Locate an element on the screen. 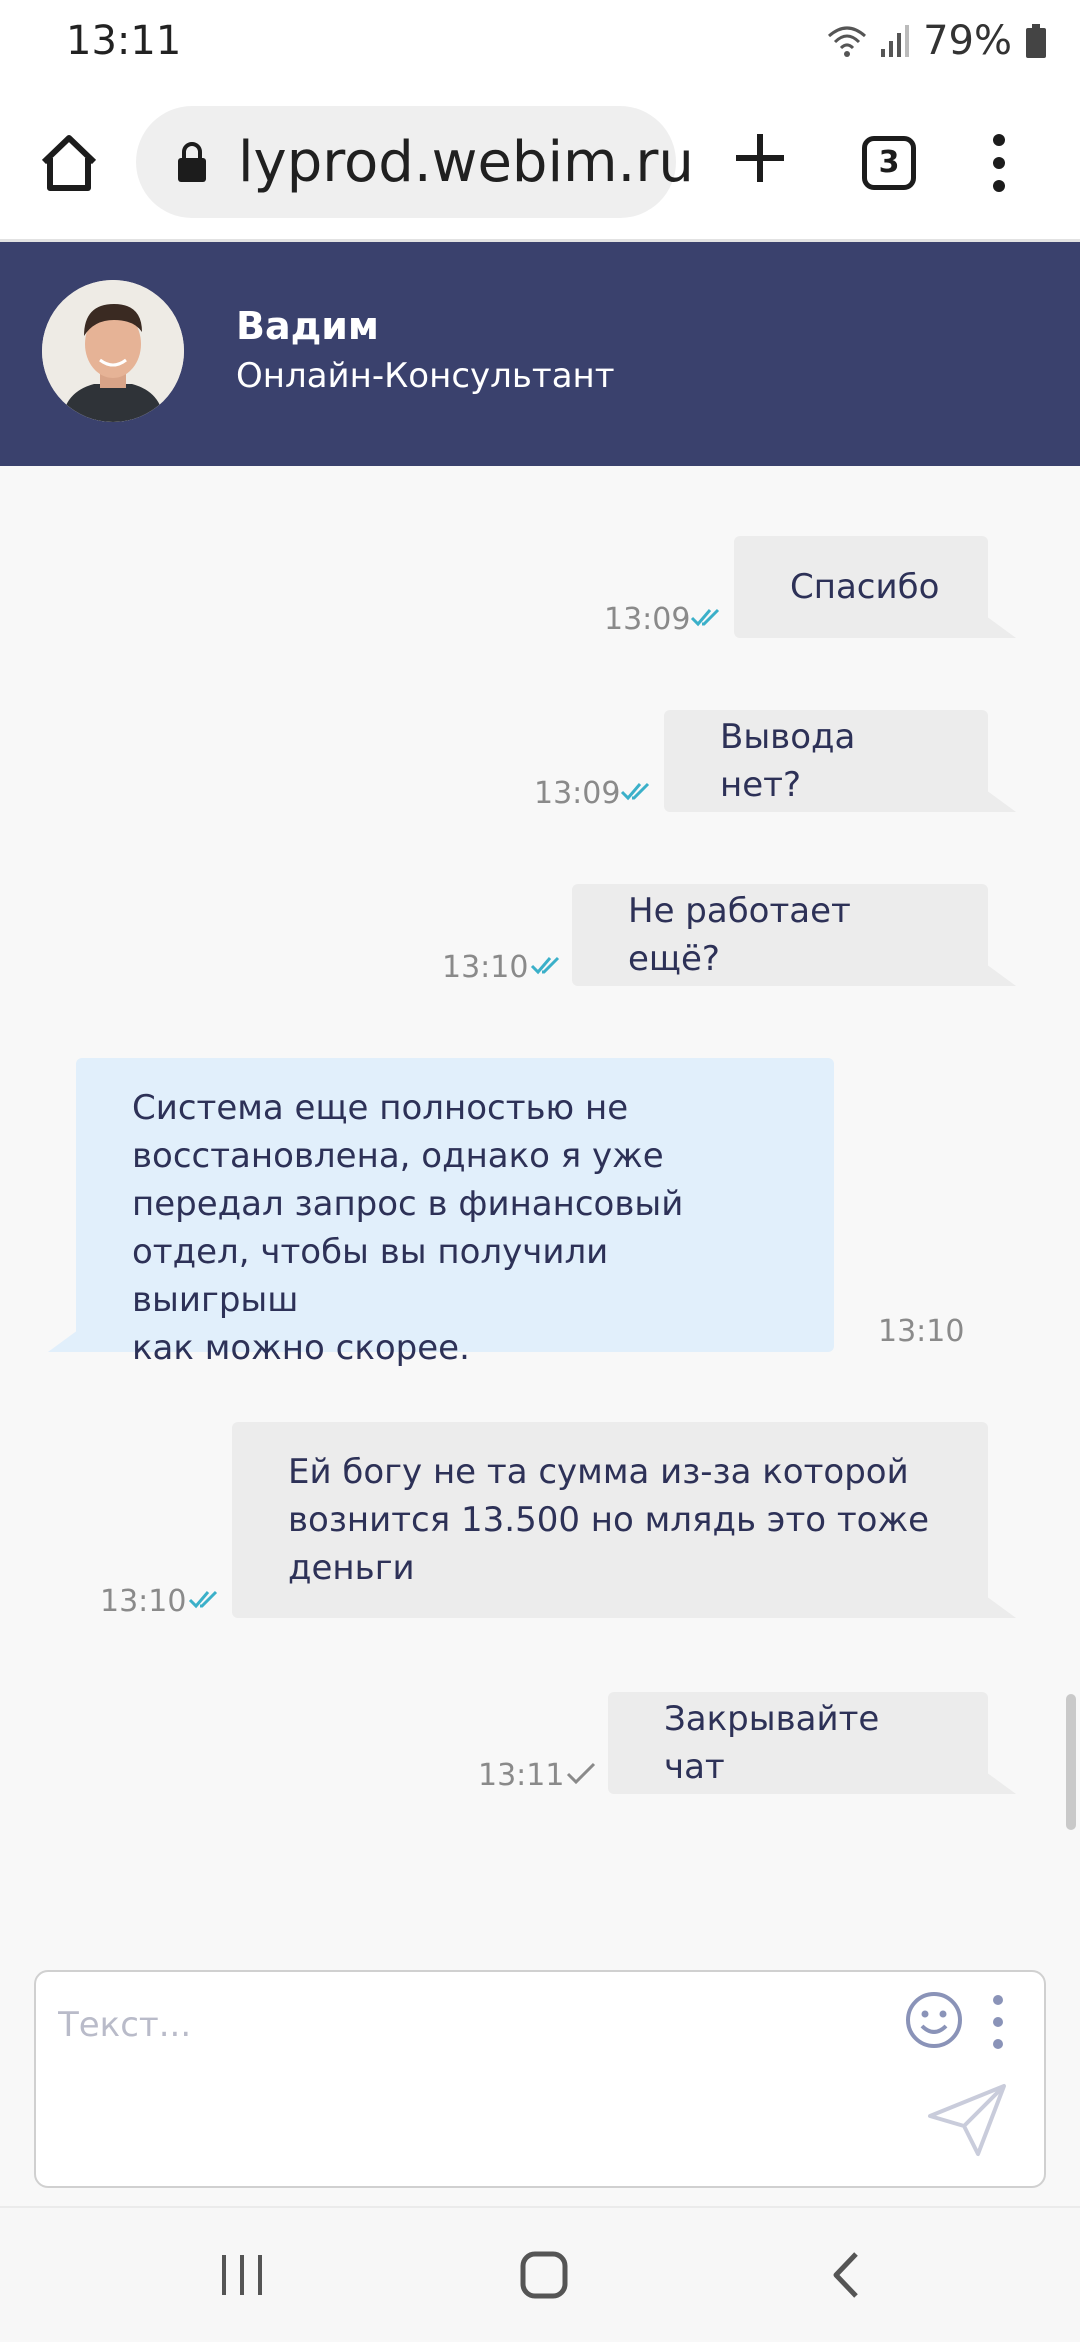 The height and width of the screenshot is (2342, 1080). browser-toolbar: lyprod.webim.ru 3 is located at coordinates (540, 163).